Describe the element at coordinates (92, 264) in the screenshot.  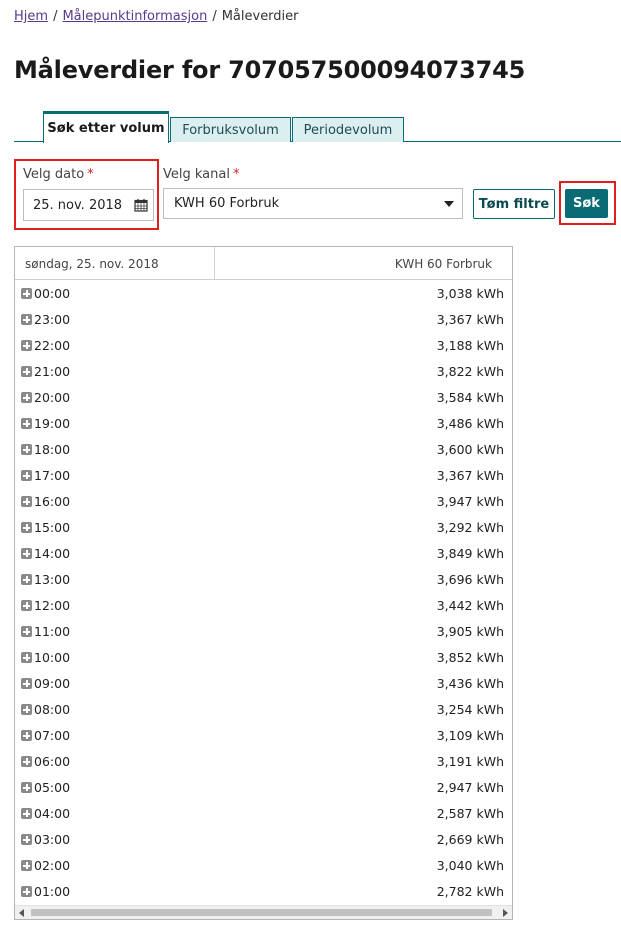
I see `column-header-date: søndag, 25. nov. 2018` at that location.